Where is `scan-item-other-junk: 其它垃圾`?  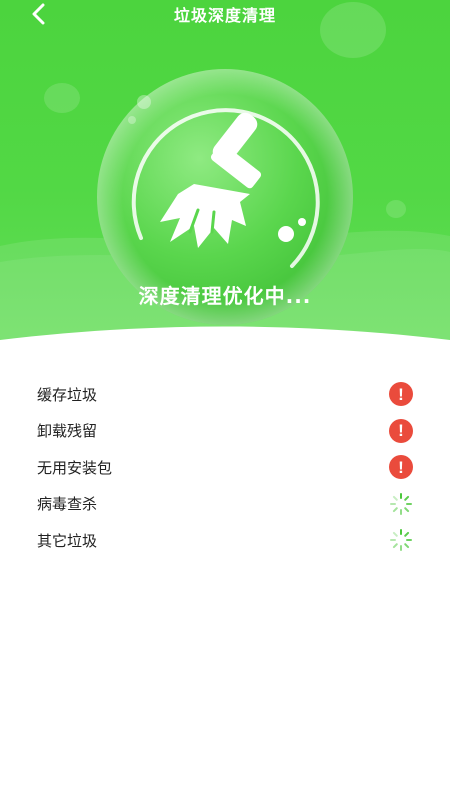 scan-item-other-junk: 其它垃圾 is located at coordinates (225, 540).